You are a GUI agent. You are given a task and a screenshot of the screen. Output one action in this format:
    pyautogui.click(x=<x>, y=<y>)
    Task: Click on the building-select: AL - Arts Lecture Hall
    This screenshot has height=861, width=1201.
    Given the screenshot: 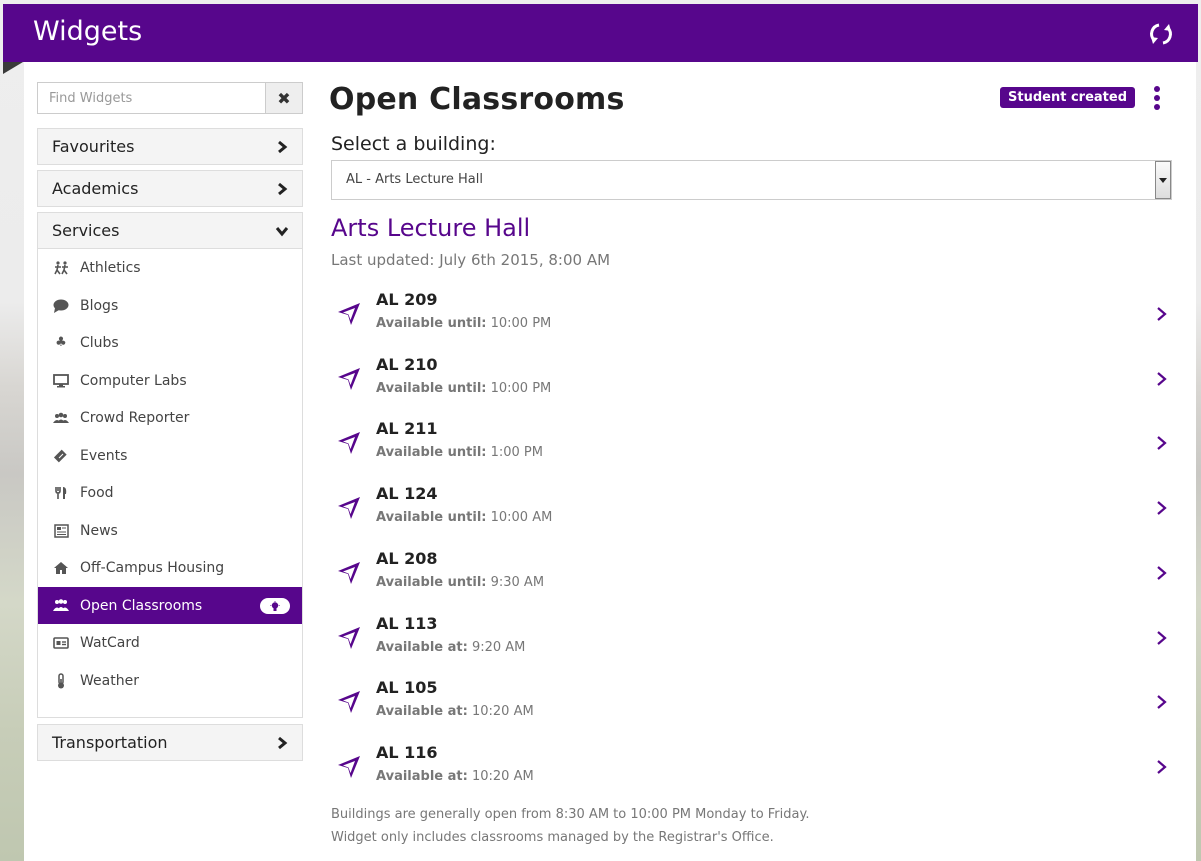 What is the action you would take?
    pyautogui.click(x=751, y=180)
    